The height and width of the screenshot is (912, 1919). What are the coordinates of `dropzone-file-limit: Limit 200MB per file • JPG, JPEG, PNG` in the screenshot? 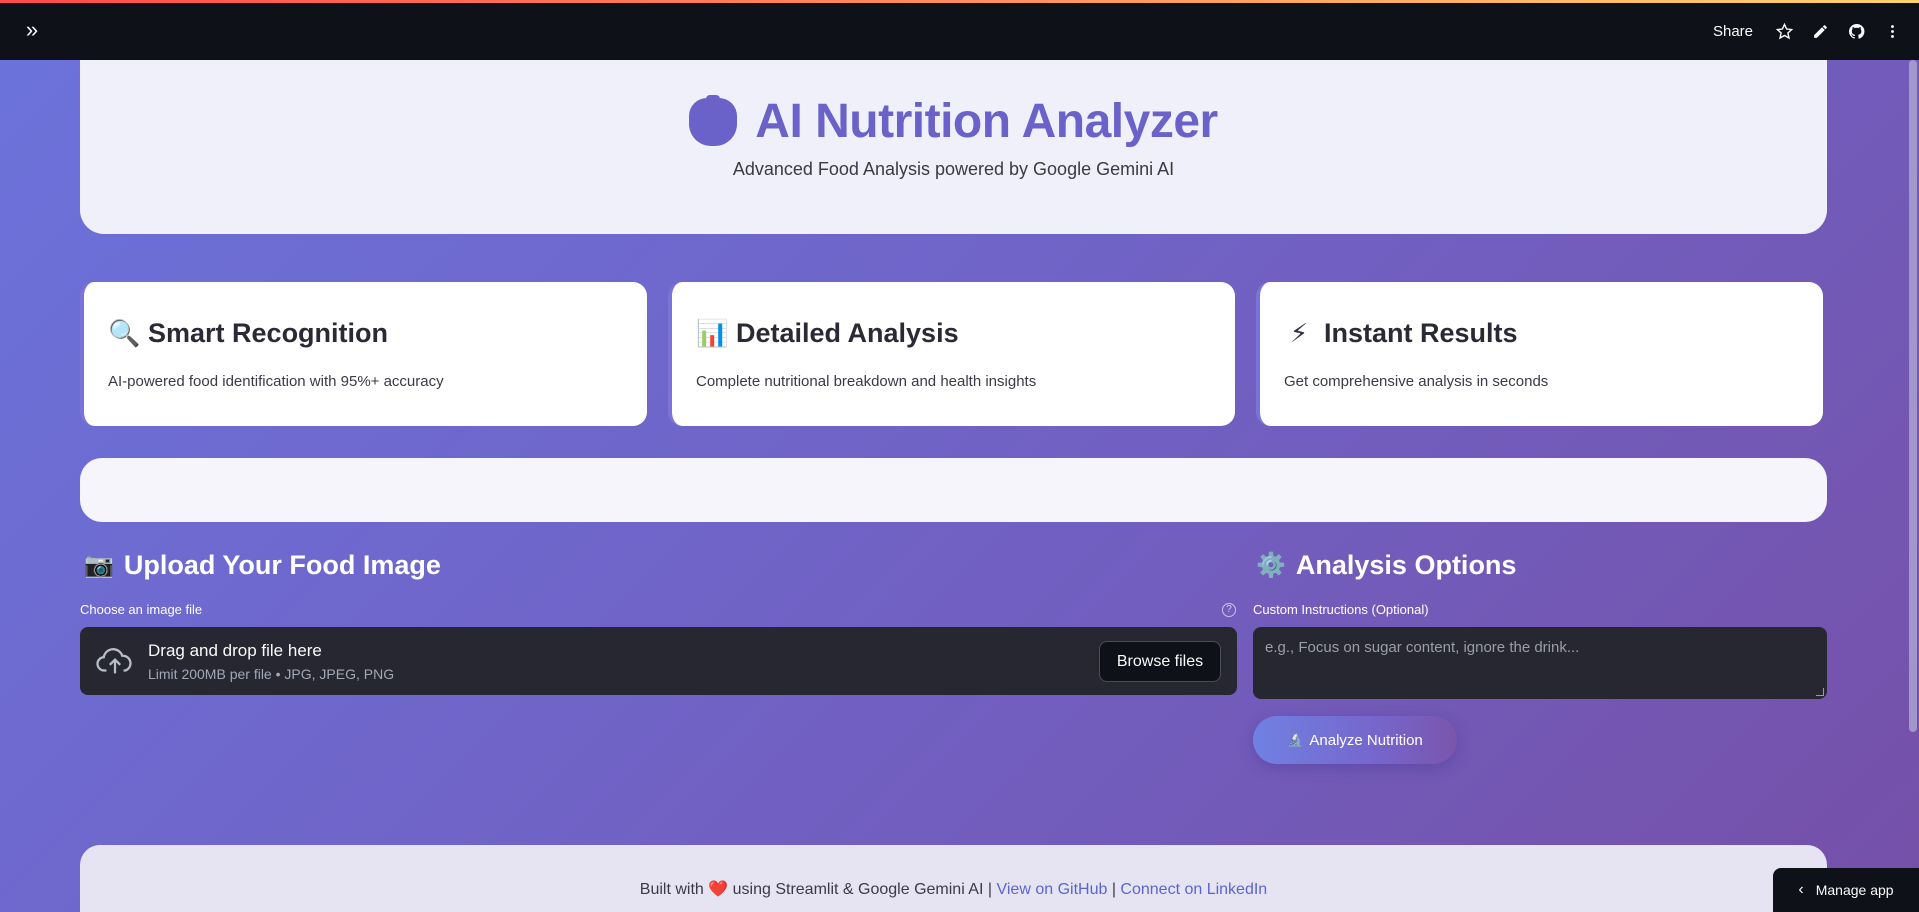 It's located at (271, 674).